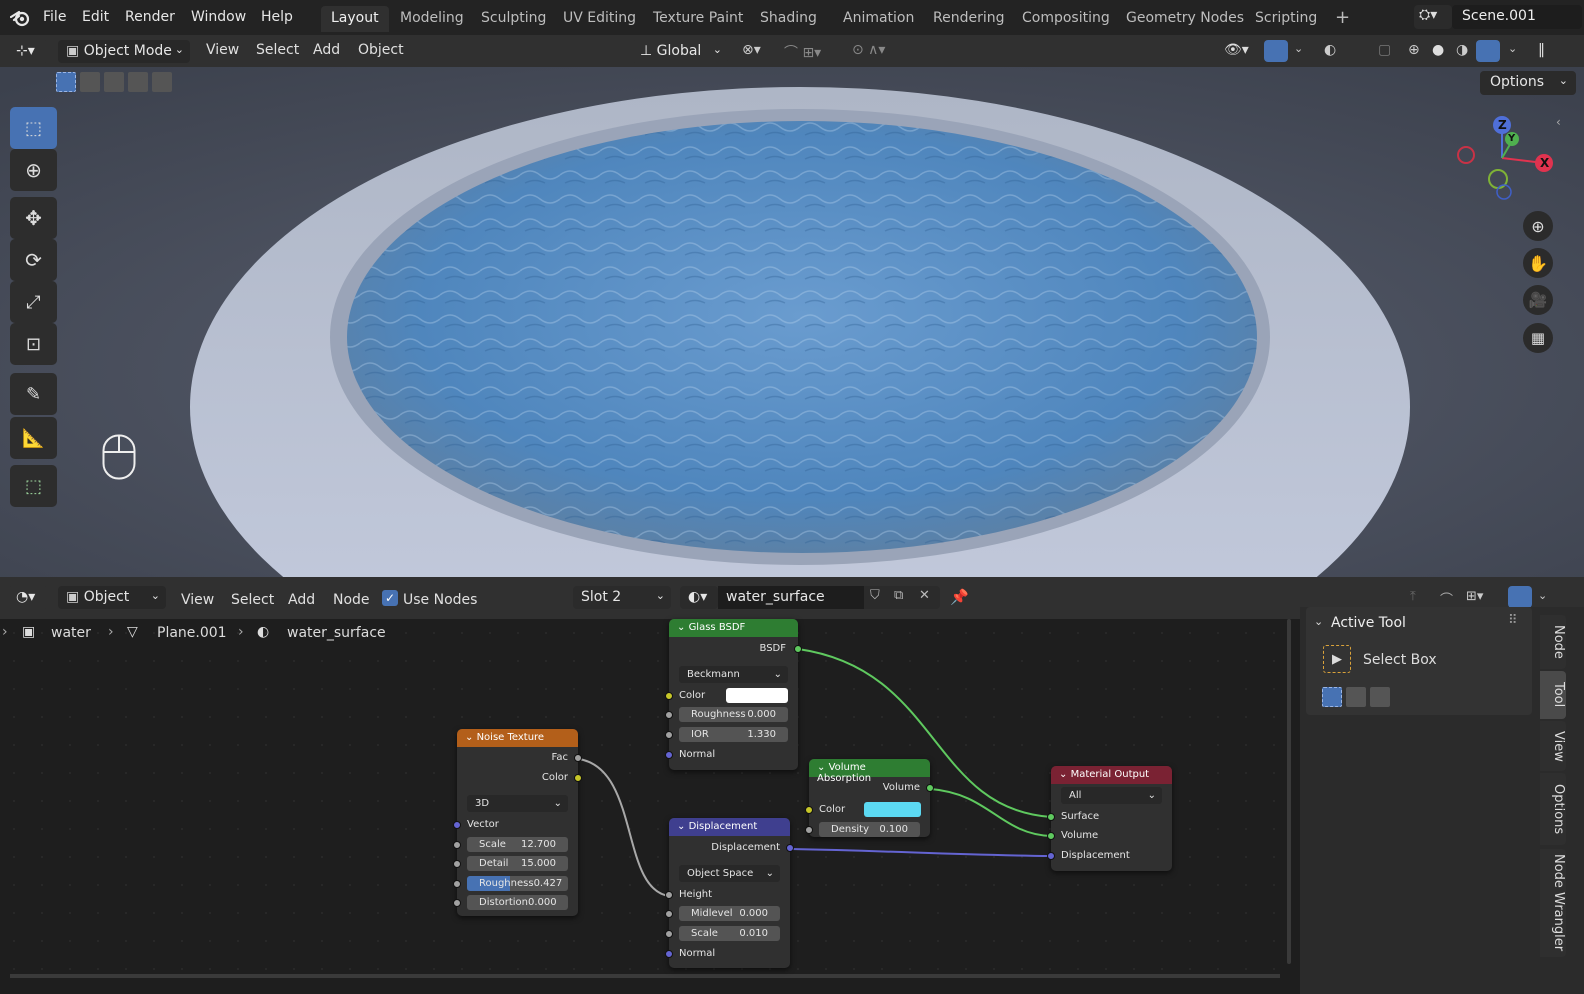 The height and width of the screenshot is (994, 1584). What do you see at coordinates (1380, 697) in the screenshot?
I see `select-subtract-icon` at bounding box center [1380, 697].